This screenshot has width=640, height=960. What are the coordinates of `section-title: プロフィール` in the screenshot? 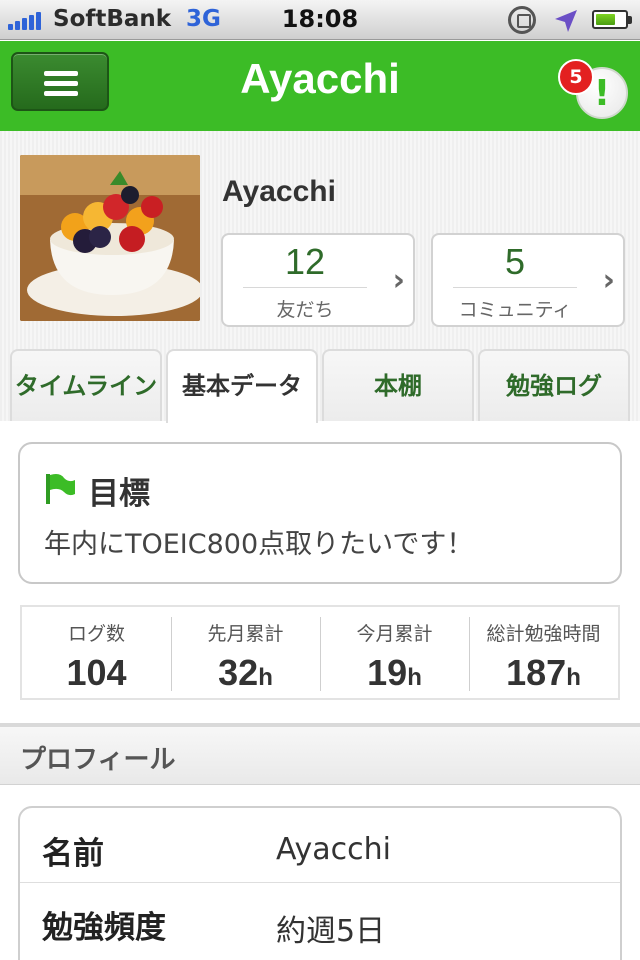 It's located at (98, 760).